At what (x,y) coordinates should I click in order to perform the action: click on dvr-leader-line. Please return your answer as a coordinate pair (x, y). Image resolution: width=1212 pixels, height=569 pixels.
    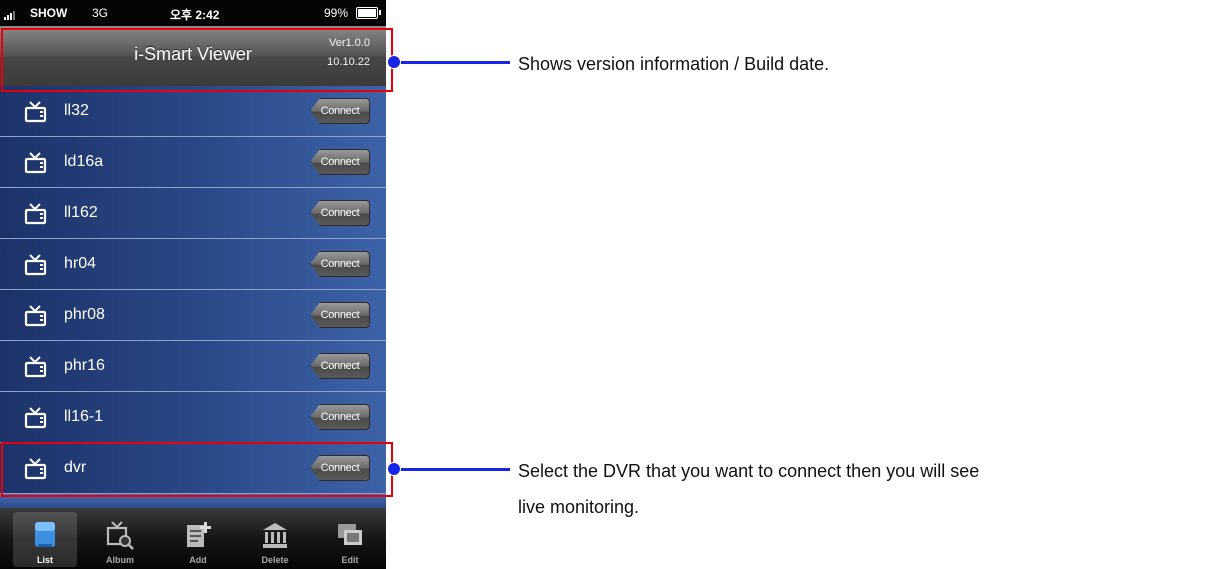
    Looking at the image, I should click on (454, 469).